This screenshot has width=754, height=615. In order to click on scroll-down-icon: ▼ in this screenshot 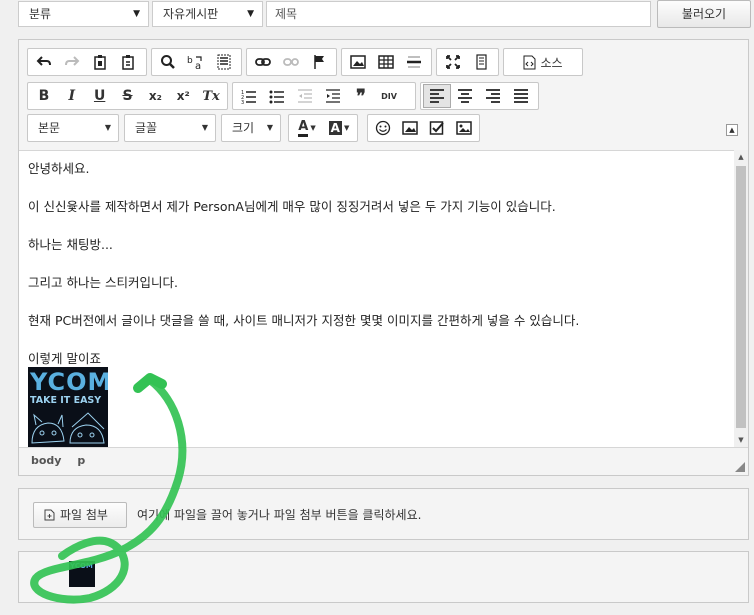, I will do `click(741, 440)`.